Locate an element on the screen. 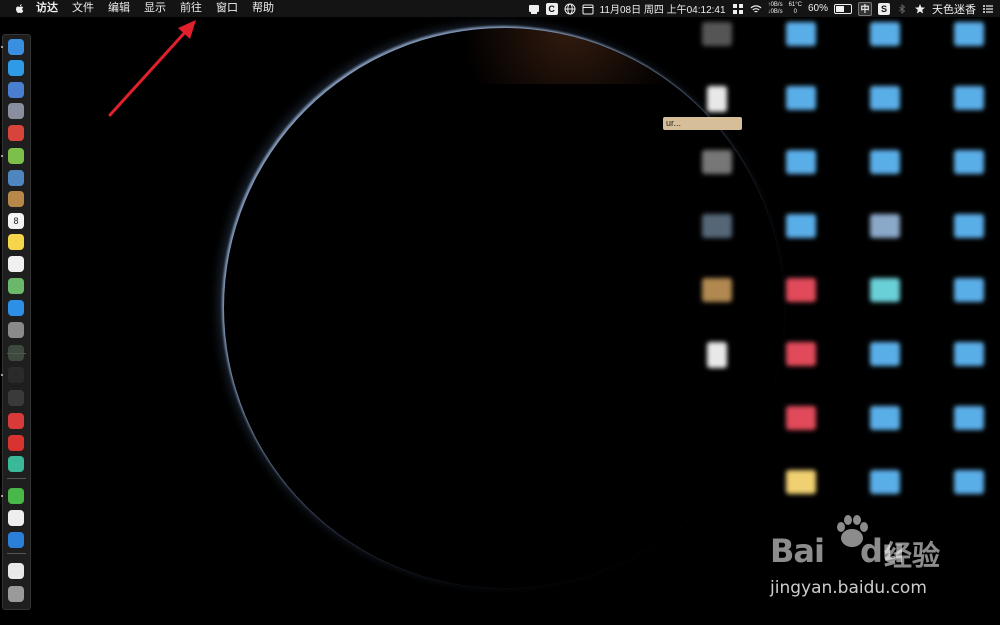 This screenshot has width=1000, height=625. wifi-icon is located at coordinates (756, 9).